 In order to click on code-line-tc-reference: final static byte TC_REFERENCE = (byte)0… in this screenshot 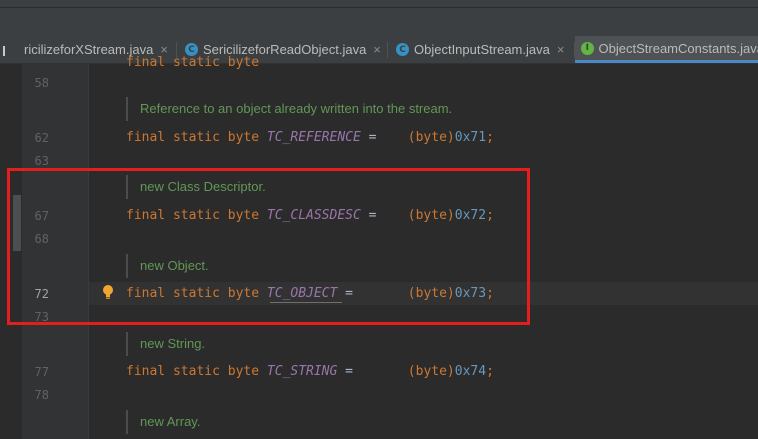, I will do `click(310, 137)`.